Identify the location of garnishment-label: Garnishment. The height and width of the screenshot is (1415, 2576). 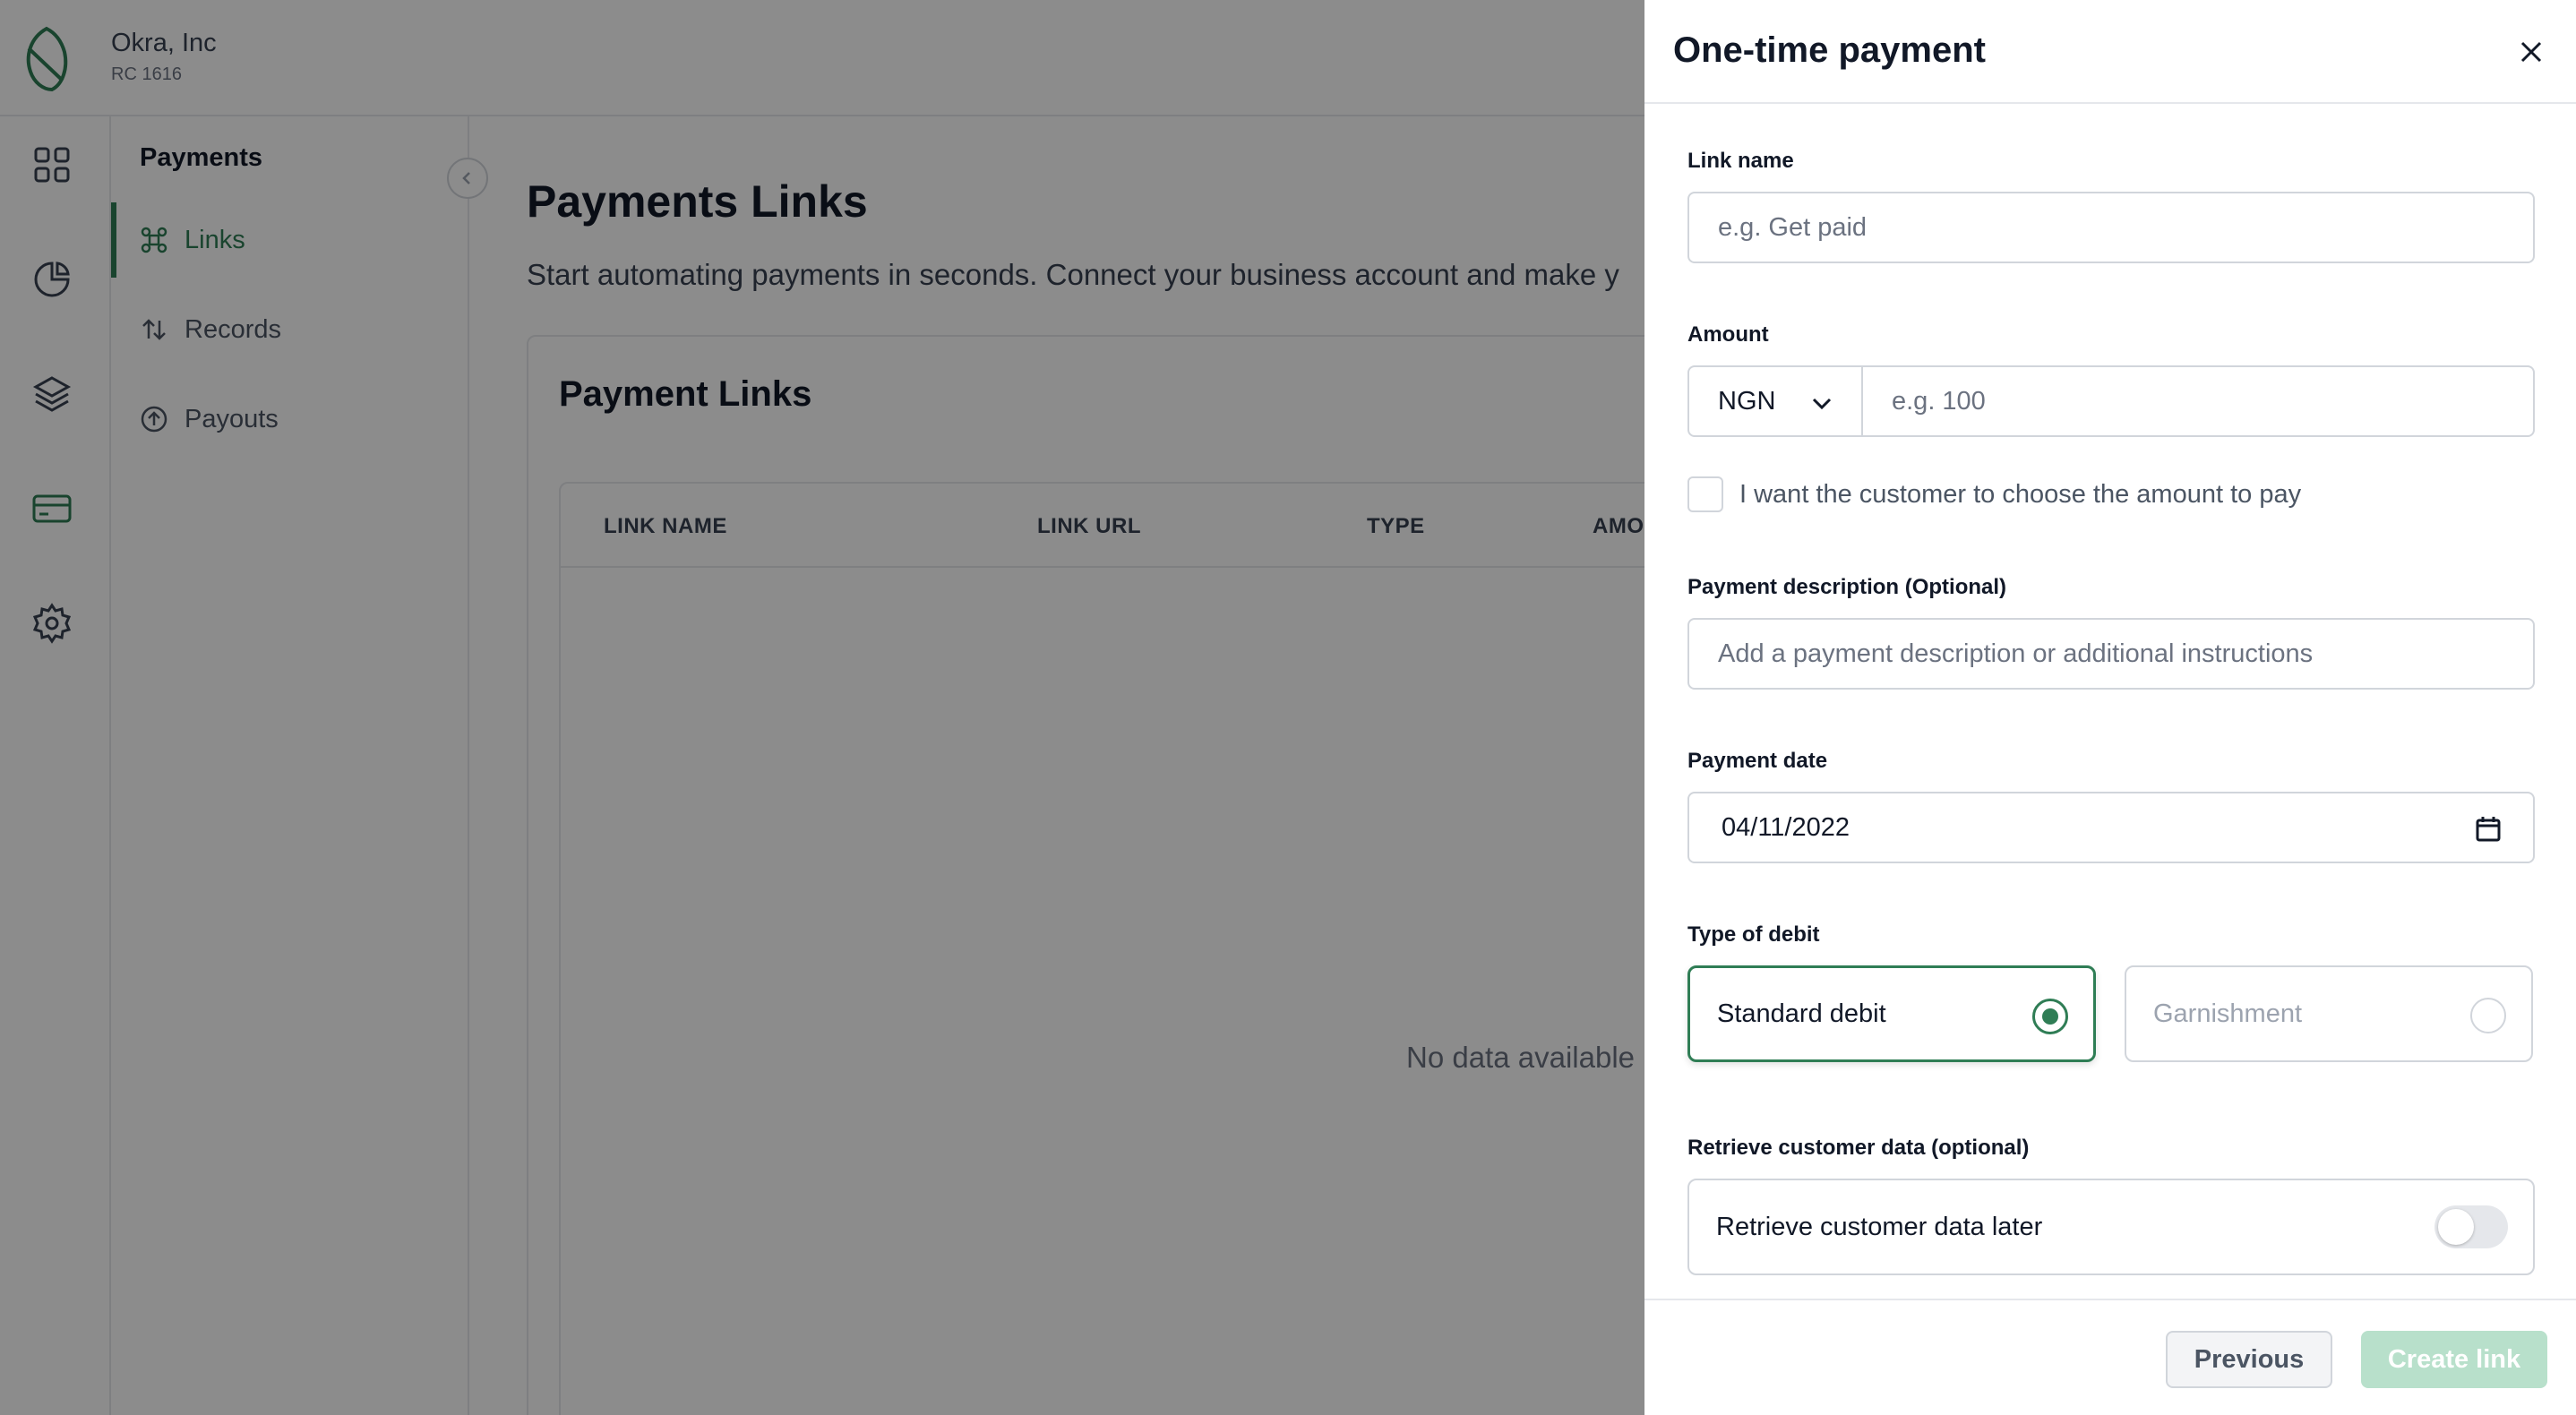
(2228, 1013).